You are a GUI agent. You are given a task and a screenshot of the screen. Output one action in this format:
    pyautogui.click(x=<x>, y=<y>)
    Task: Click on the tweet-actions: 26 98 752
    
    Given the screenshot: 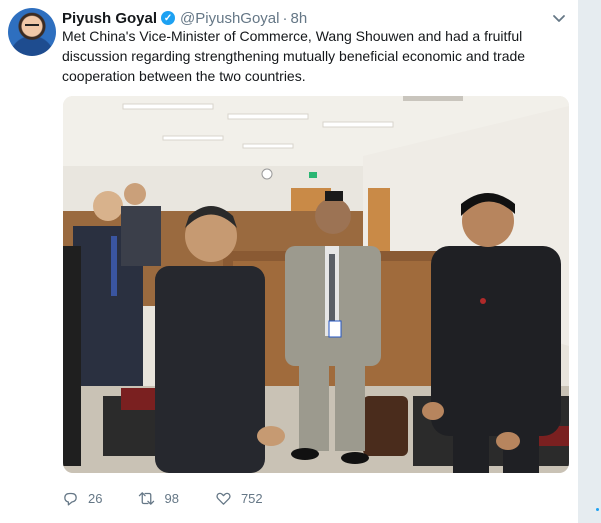 What is the action you would take?
    pyautogui.click(x=180, y=498)
    